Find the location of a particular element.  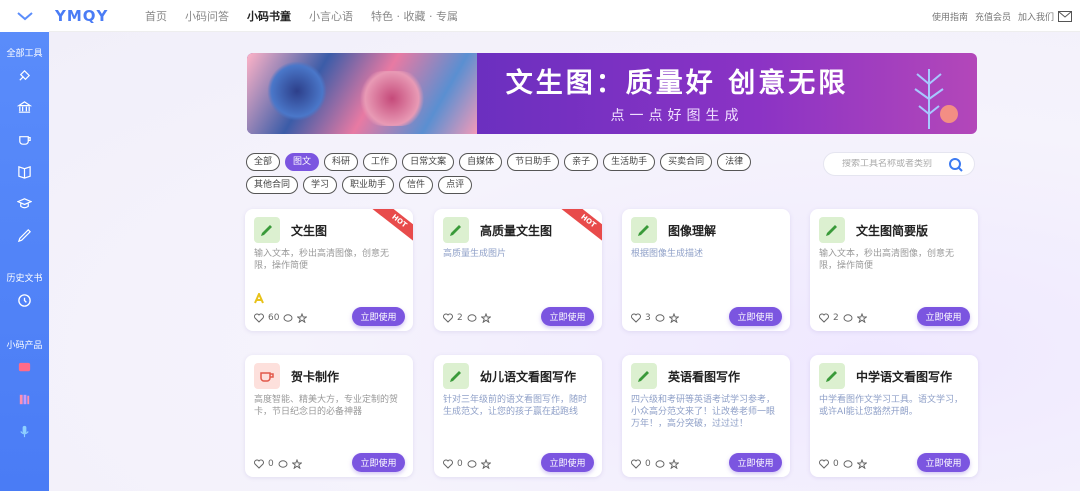

mic-icon is located at coordinates (24, 431).